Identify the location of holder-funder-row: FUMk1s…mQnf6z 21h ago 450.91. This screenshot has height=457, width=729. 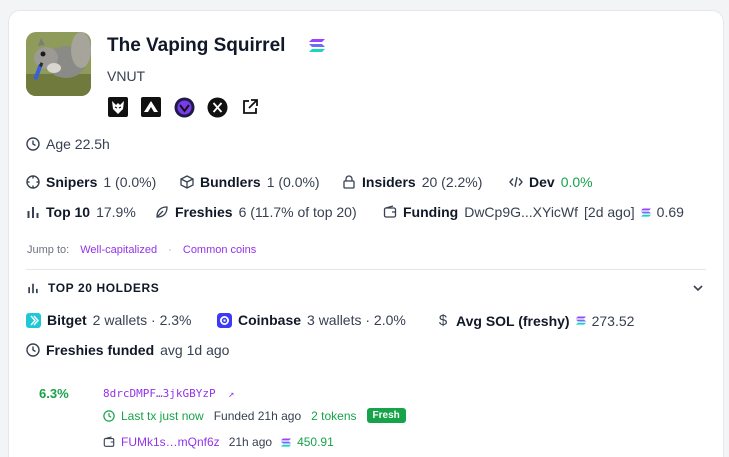
(218, 442).